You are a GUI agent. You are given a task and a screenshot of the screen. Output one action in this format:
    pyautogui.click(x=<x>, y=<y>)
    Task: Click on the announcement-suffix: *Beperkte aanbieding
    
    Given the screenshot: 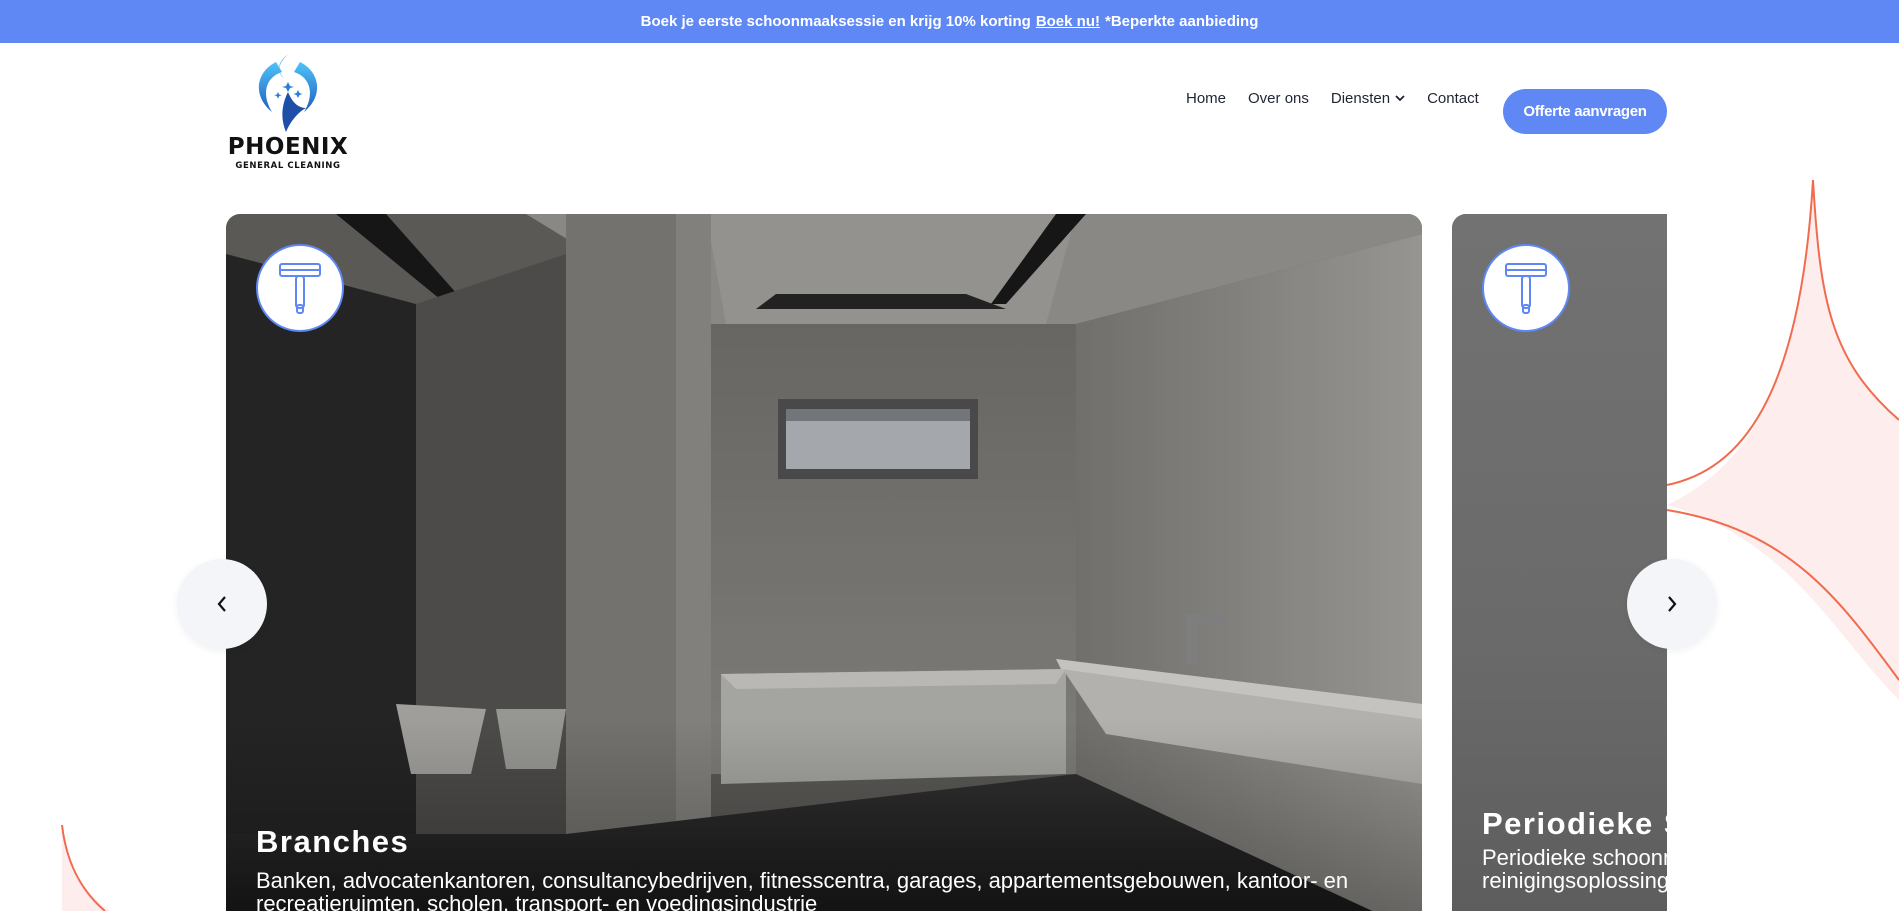 What is the action you would take?
    pyautogui.click(x=1181, y=21)
    